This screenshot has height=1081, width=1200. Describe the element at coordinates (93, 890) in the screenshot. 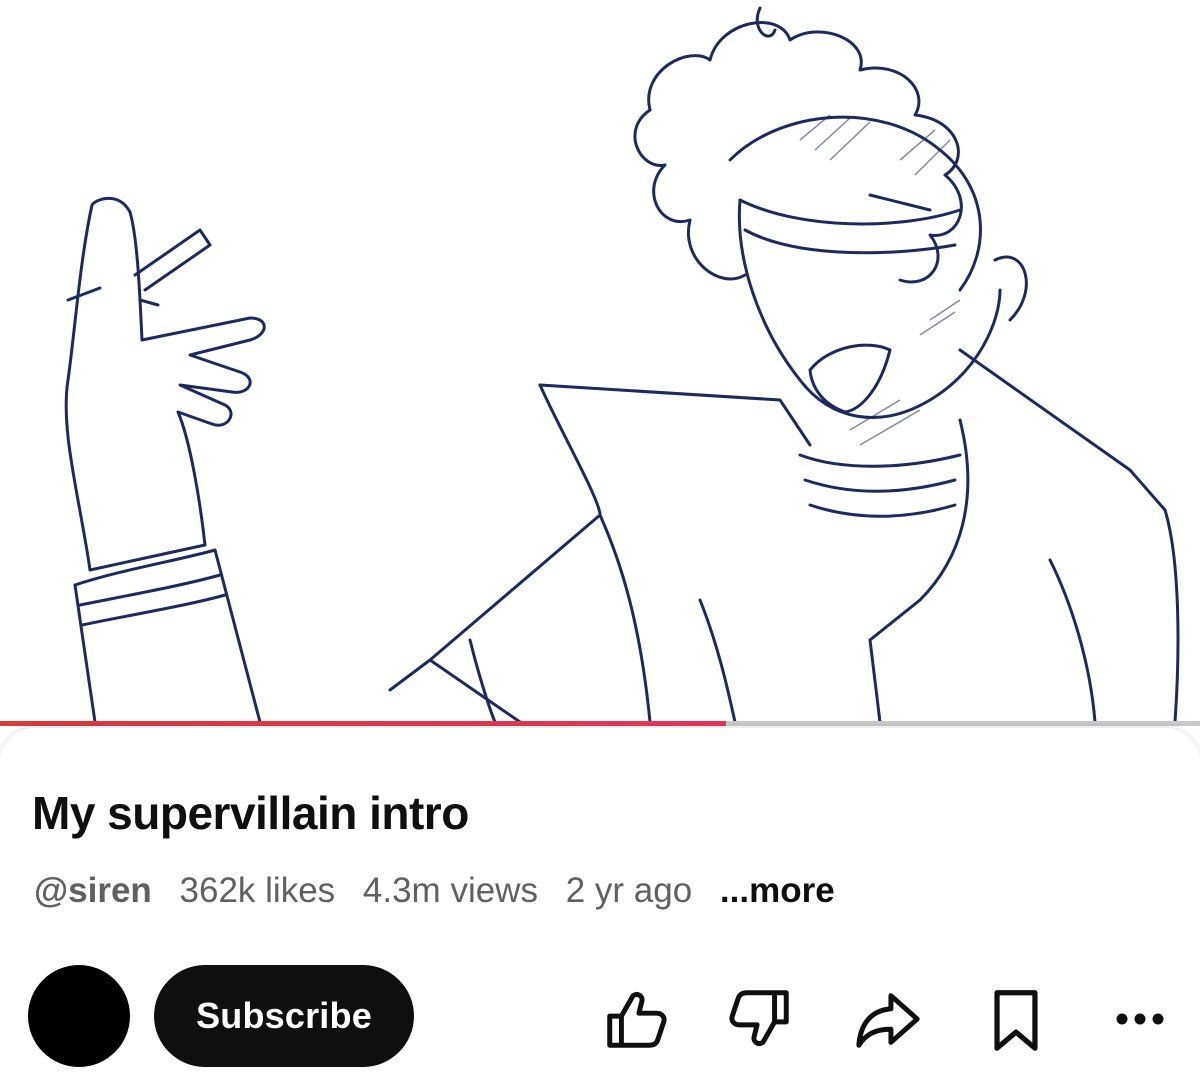

I see `channel-handle: @siren` at that location.